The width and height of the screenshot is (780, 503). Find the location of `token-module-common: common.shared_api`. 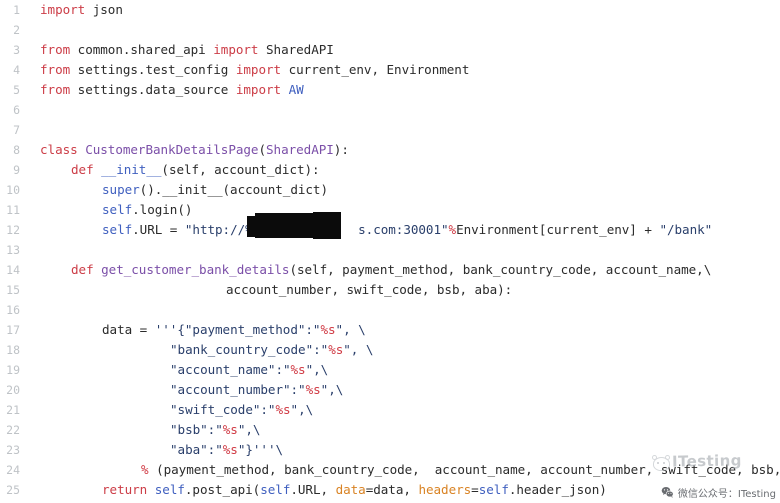

token-module-common: common.shared_api is located at coordinates (142, 49).